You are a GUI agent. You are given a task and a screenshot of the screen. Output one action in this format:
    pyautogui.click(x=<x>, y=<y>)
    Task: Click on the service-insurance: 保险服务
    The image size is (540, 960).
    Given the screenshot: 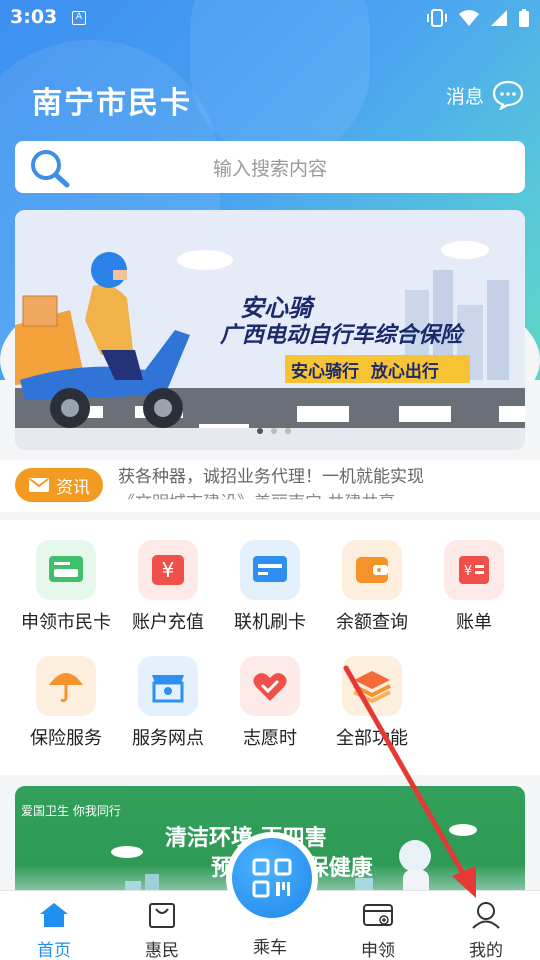 What is the action you would take?
    pyautogui.click(x=66, y=703)
    